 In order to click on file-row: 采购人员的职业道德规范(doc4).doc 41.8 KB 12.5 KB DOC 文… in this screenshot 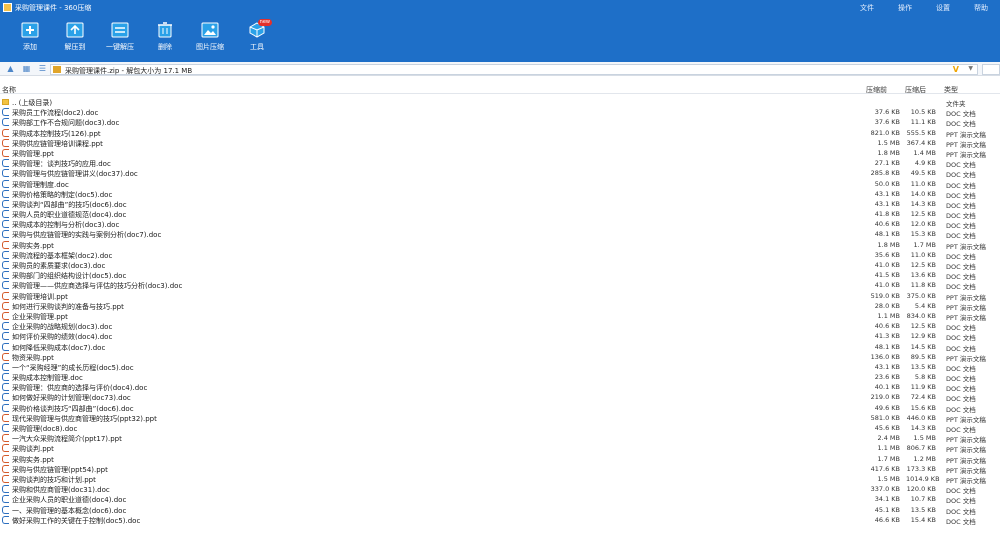, I will do `click(500, 214)`.